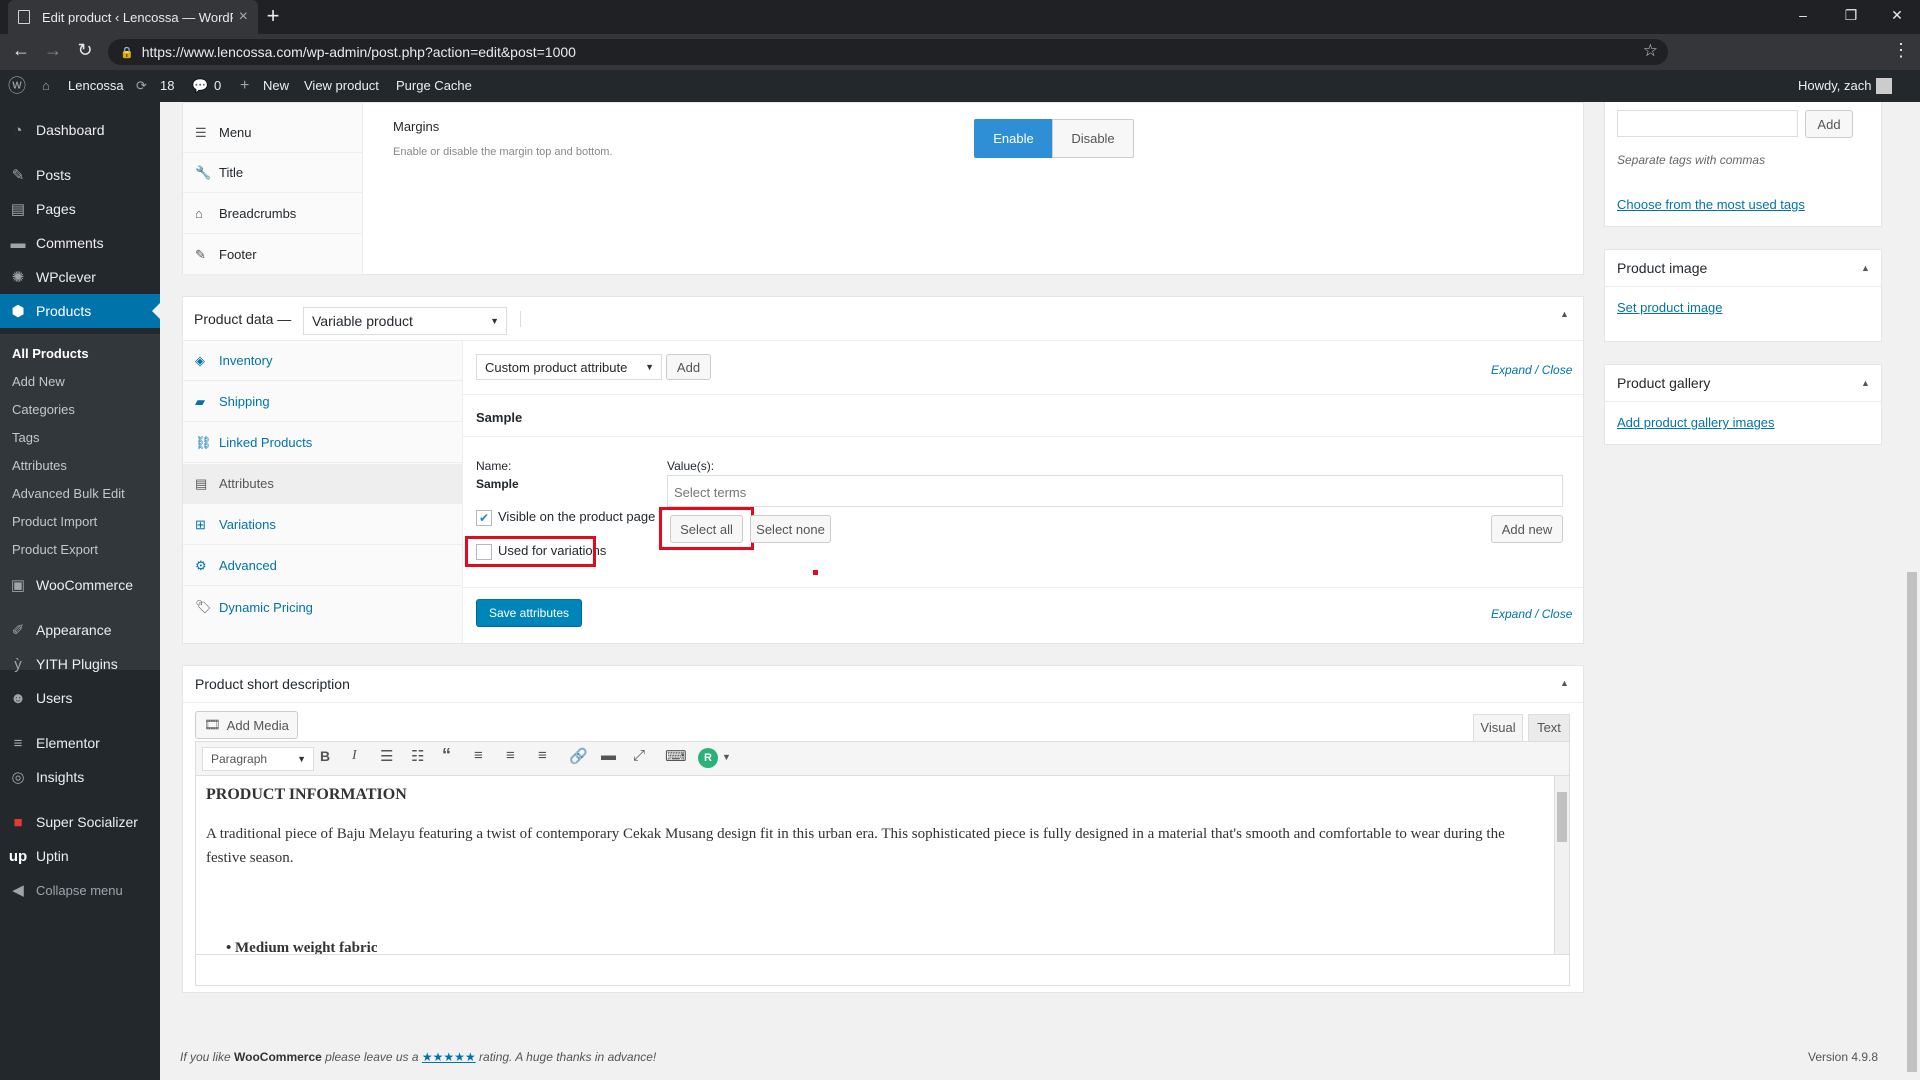 The image size is (1920, 1080). I want to click on wordpress-logo-icon: ⓦ, so click(17, 86).